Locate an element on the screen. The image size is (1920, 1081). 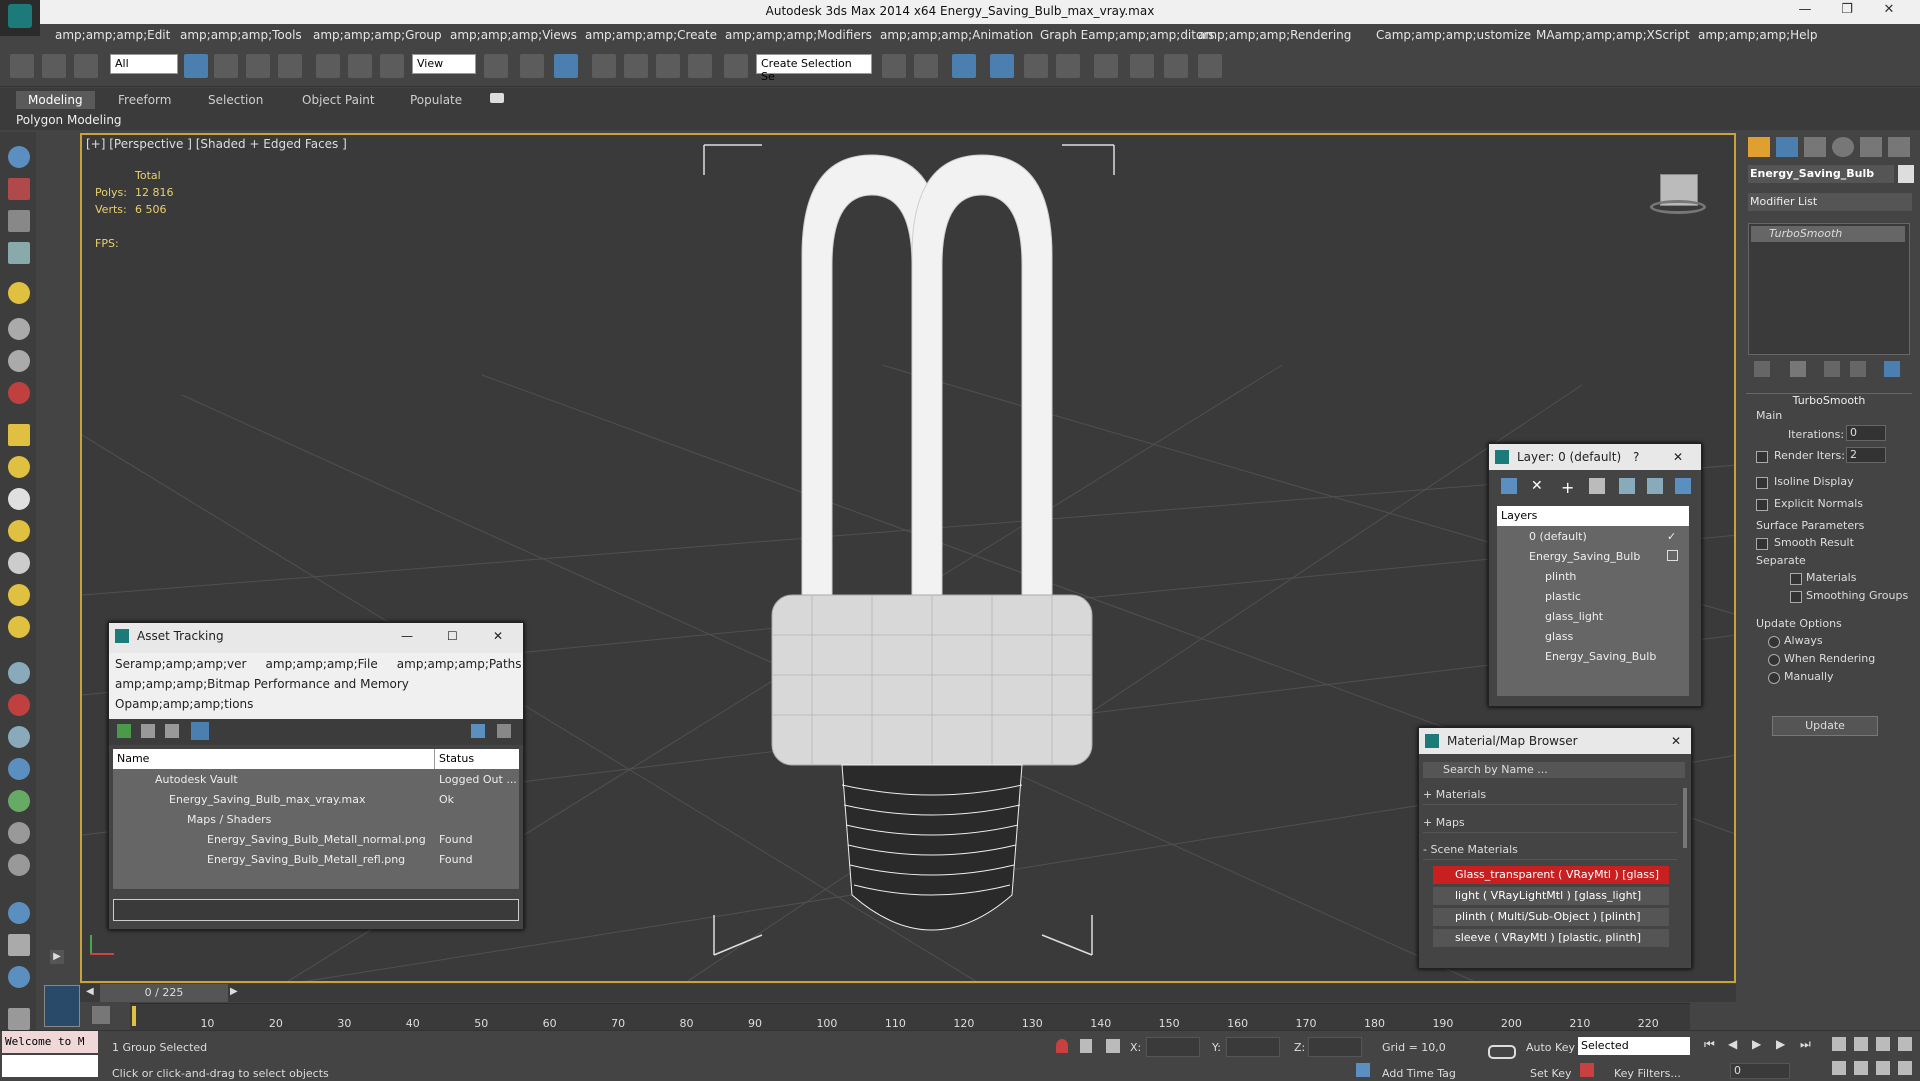
render-iters-checkbox is located at coordinates (1762, 457).